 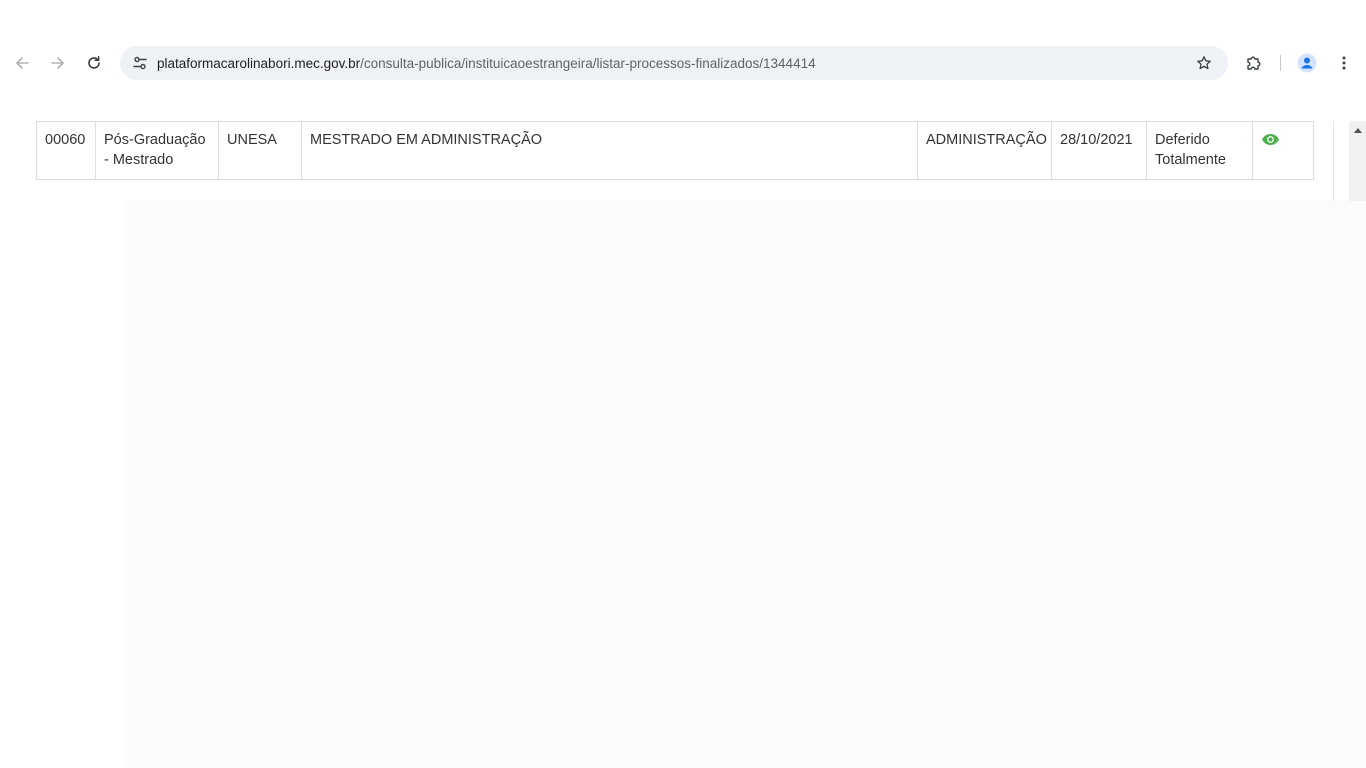 I want to click on cell-curso: MESTRADO EM ADMINISTRAÇÃO, so click(x=609, y=150).